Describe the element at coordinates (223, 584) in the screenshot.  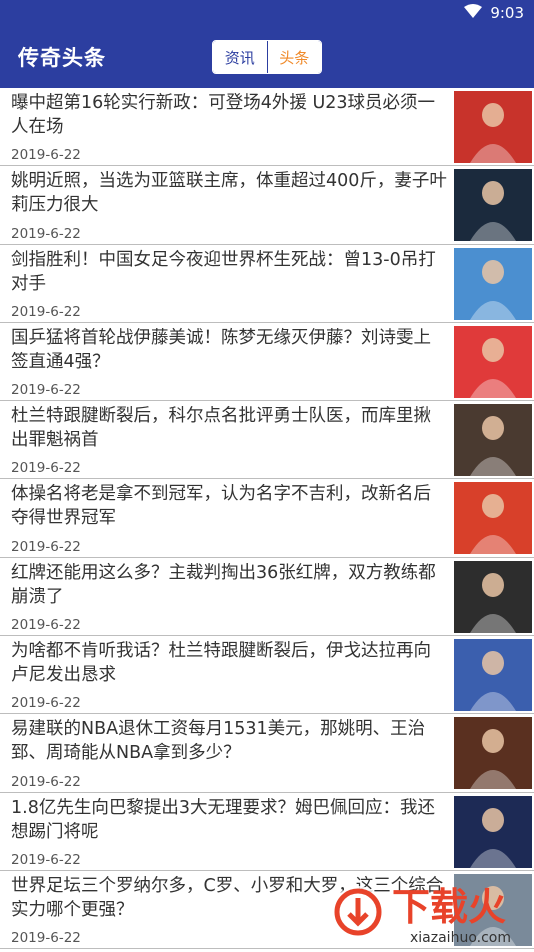
I see `article-title: 红牌还能用这么多？主裁判掏出36张红牌，双方教练都崩溃了` at that location.